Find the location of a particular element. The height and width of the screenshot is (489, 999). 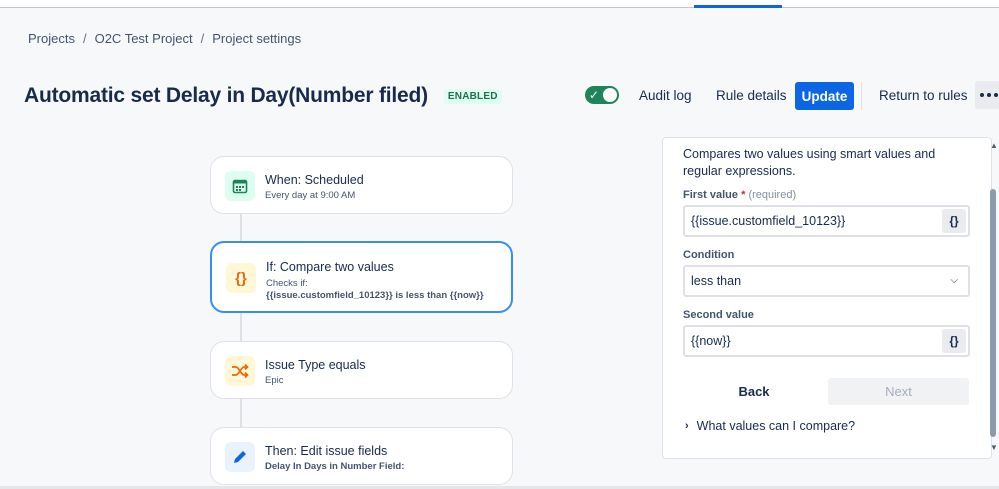

required-text: (required) is located at coordinates (772, 195).